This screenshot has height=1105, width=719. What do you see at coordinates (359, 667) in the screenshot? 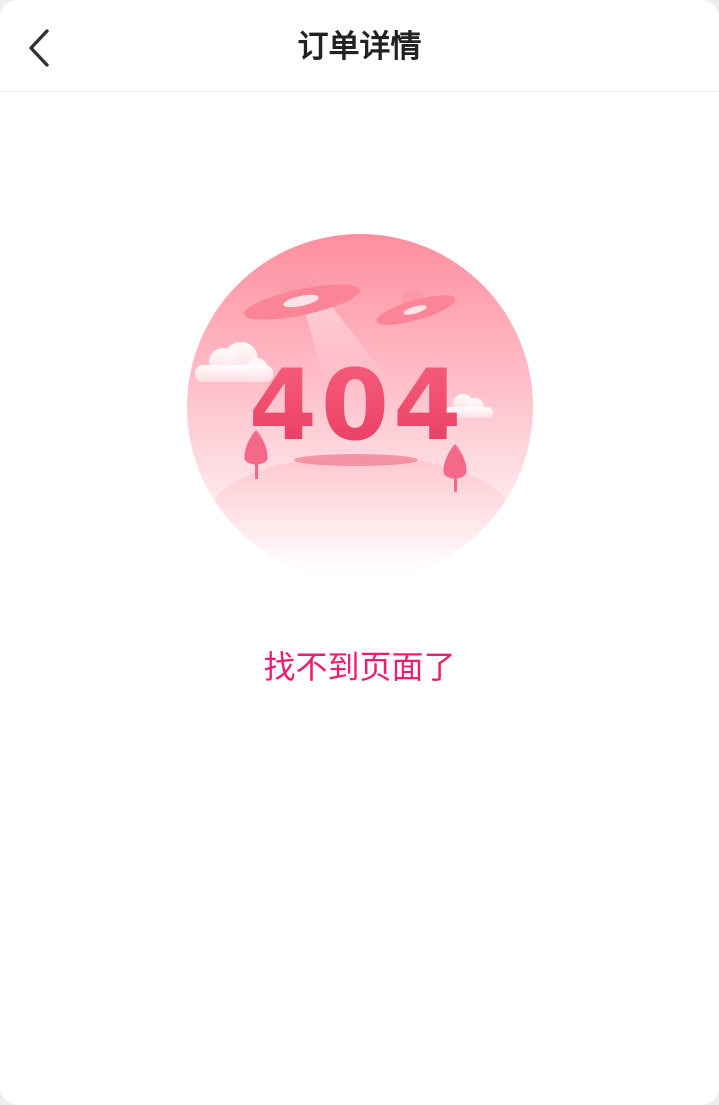
I see `error-message: 找不到页面了` at bounding box center [359, 667].